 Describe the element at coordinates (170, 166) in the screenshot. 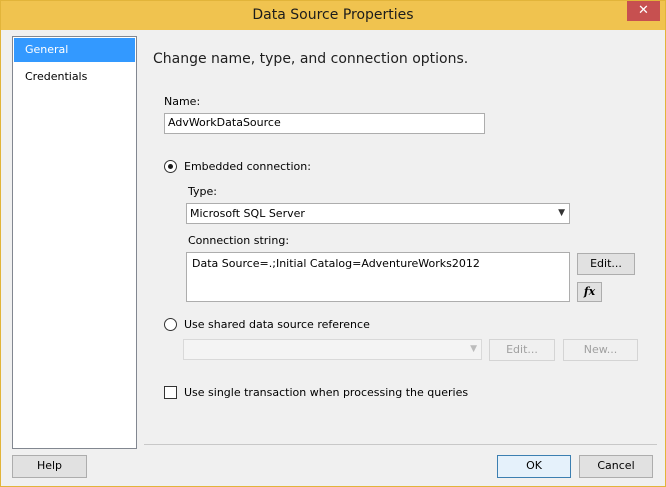

I see `embedded-connection-radio` at that location.